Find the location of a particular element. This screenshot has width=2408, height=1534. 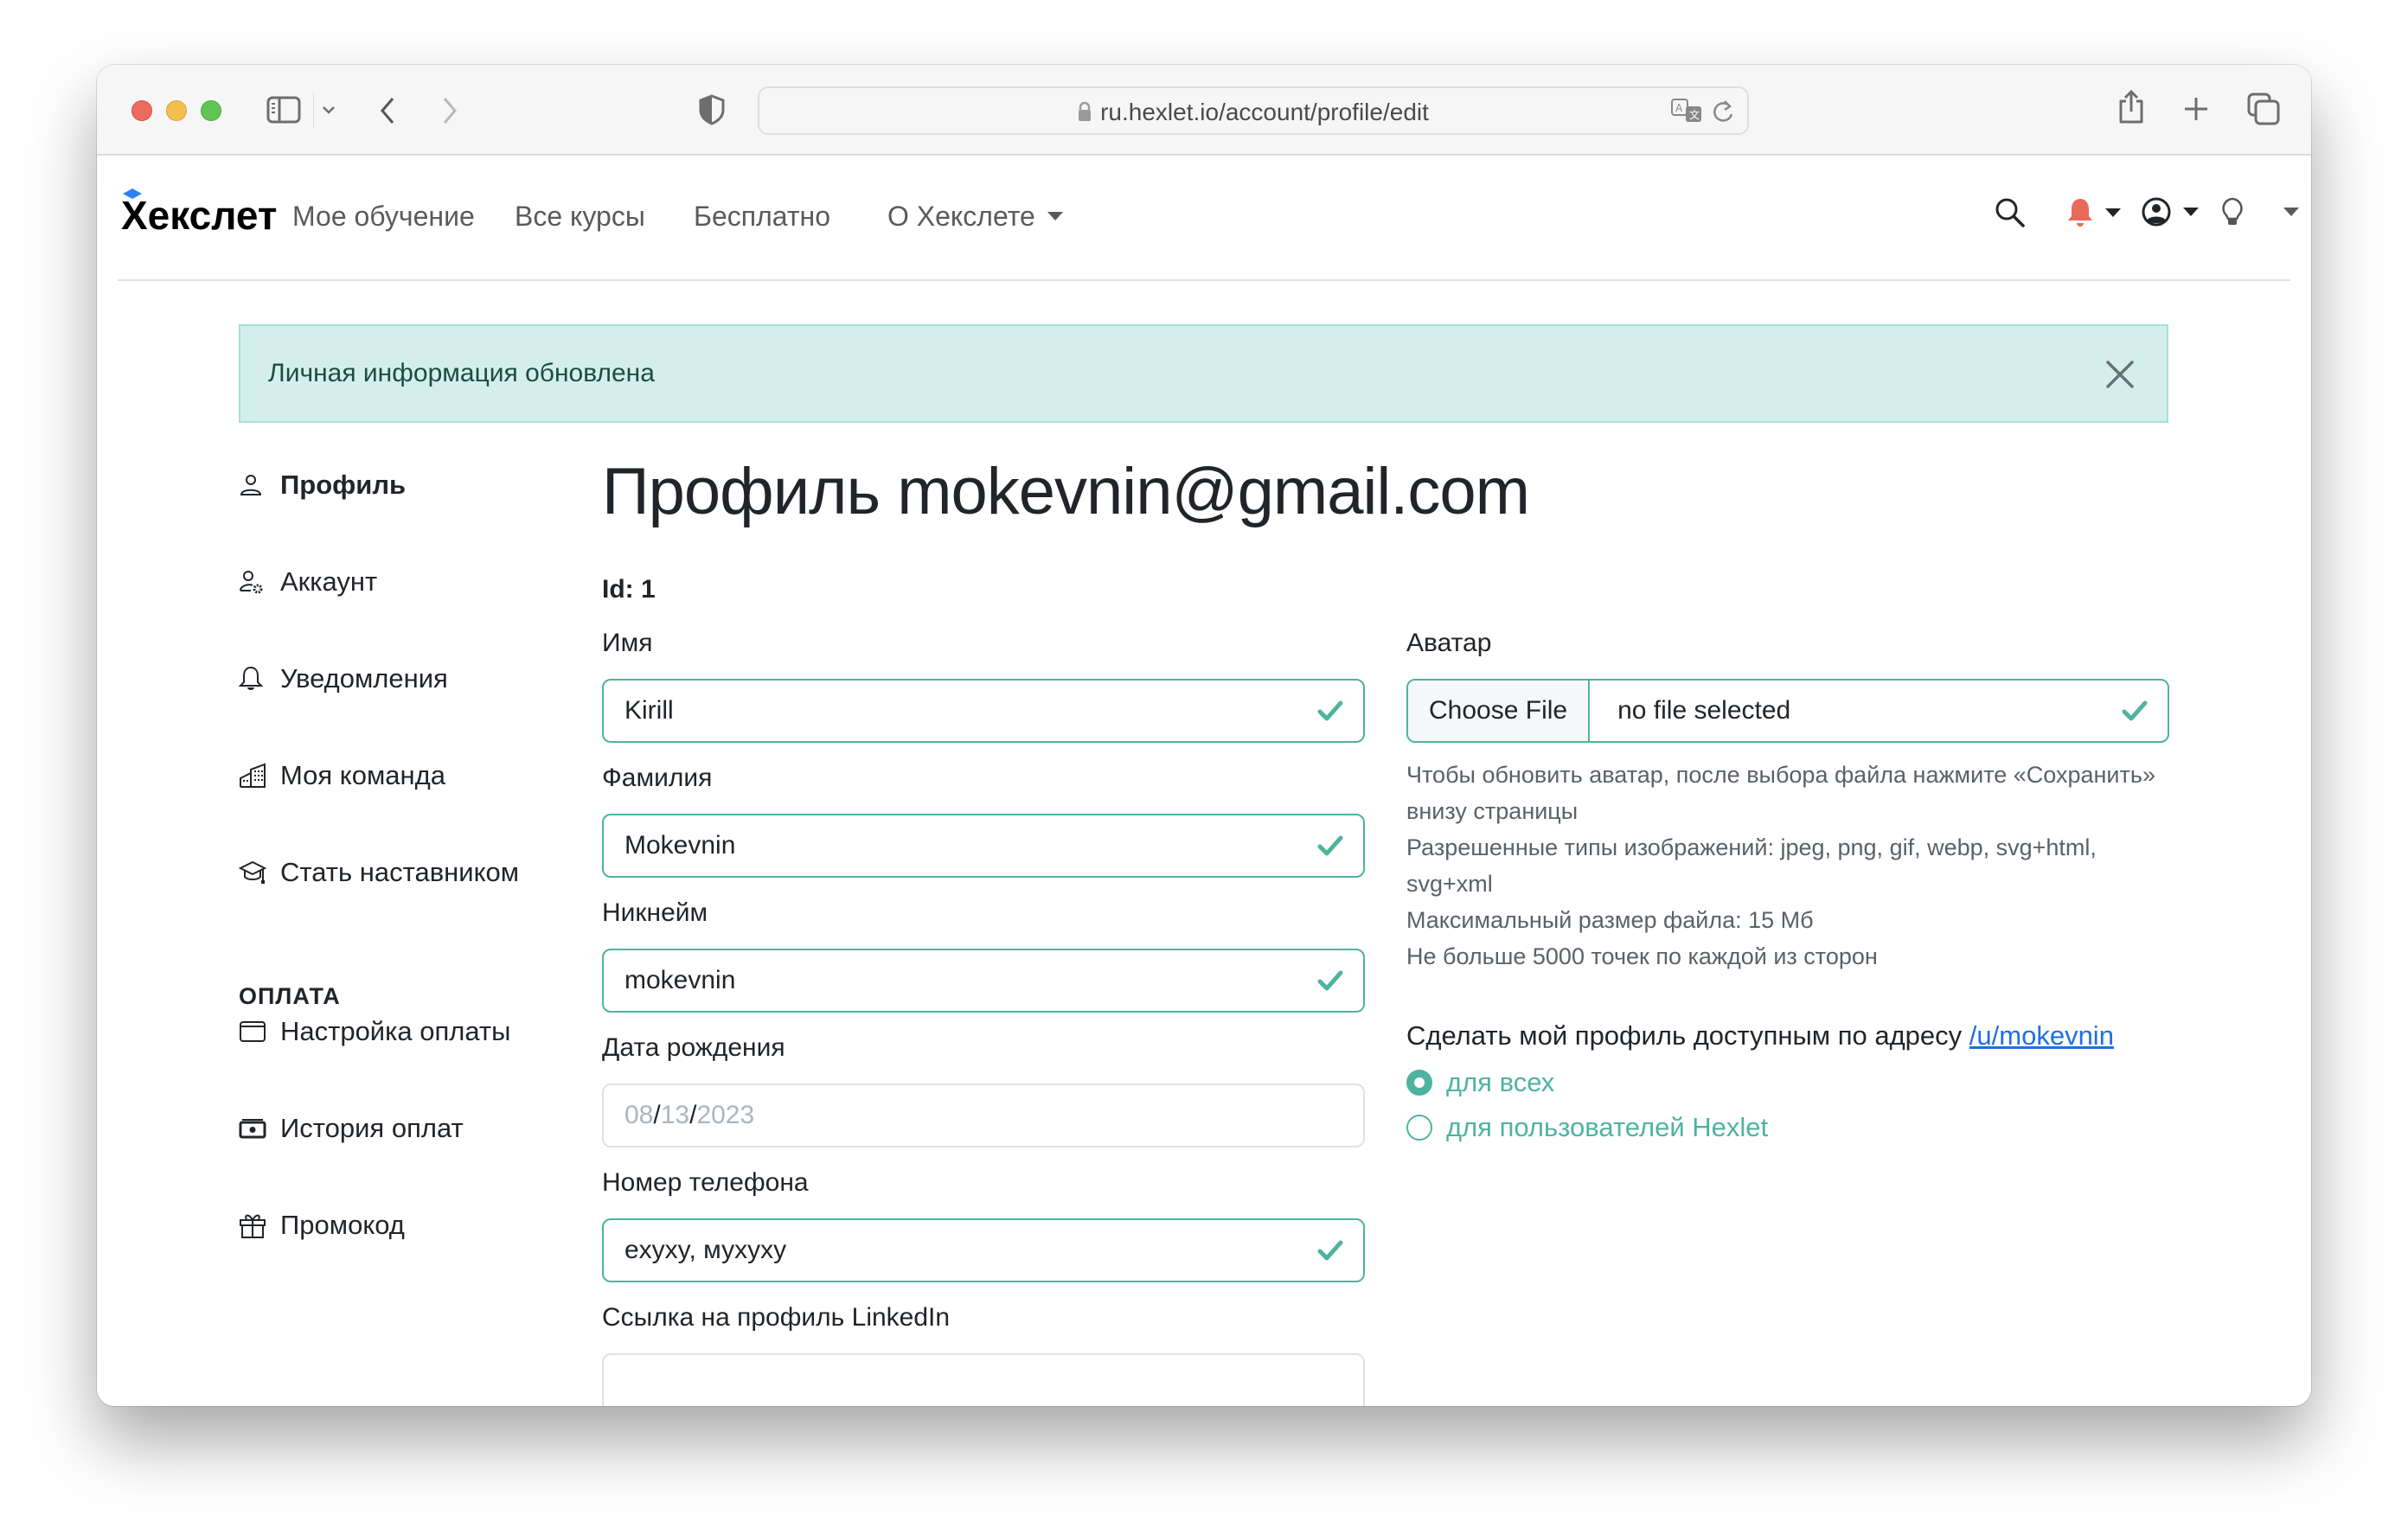

birthdate-year: 2023 is located at coordinates (725, 1115).